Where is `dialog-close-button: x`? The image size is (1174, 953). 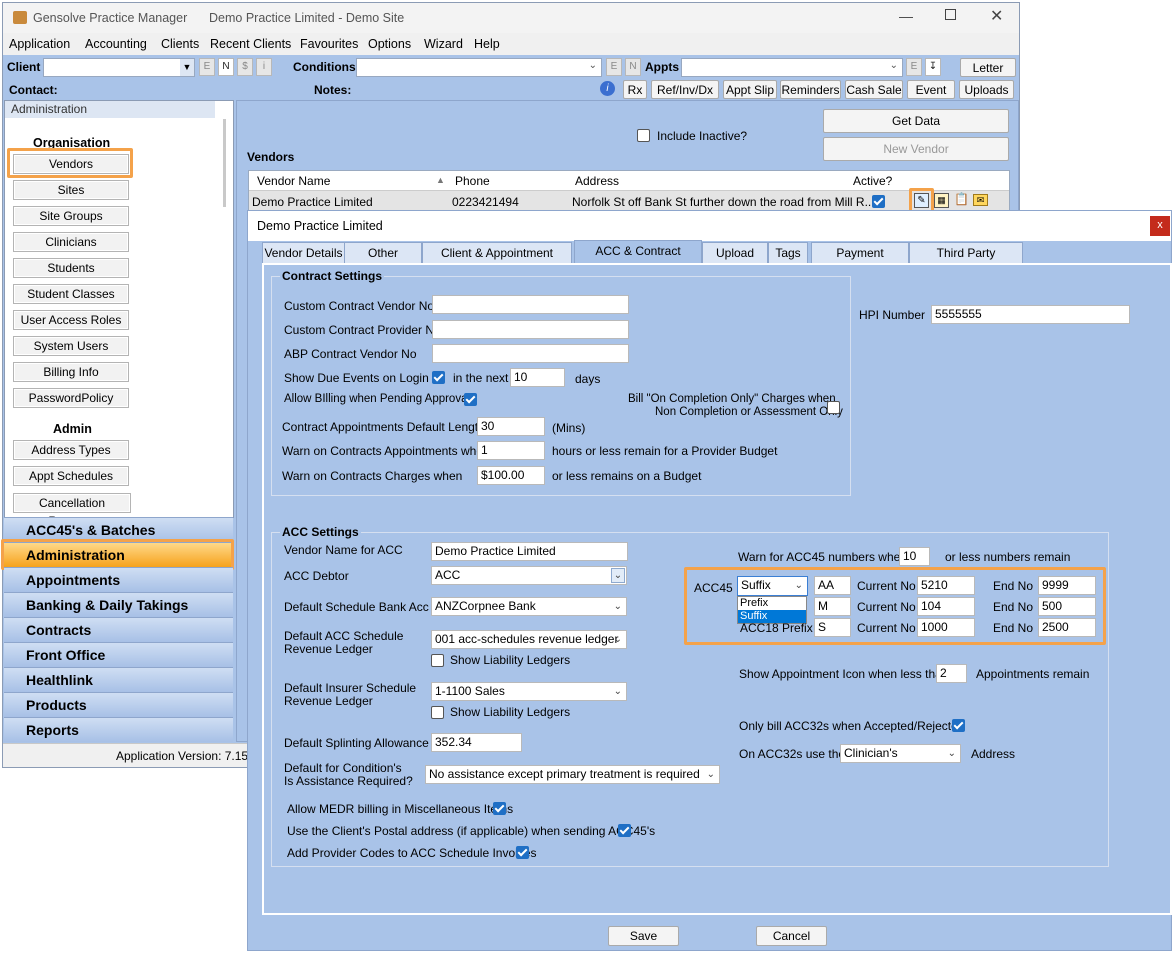
dialog-close-button: x is located at coordinates (1160, 226).